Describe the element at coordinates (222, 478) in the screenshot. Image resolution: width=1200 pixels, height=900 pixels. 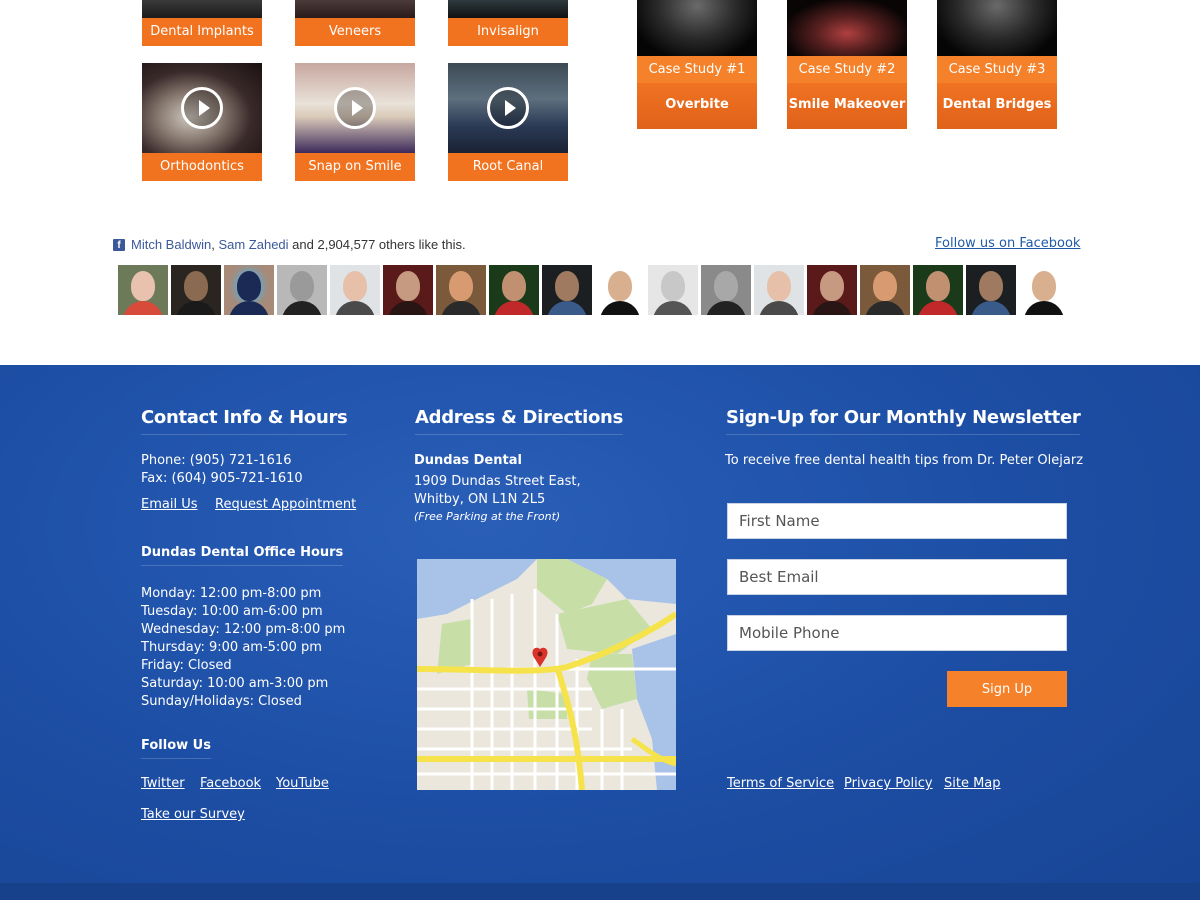
I see `fax-text: Fax: (604) 905-721-1610` at that location.